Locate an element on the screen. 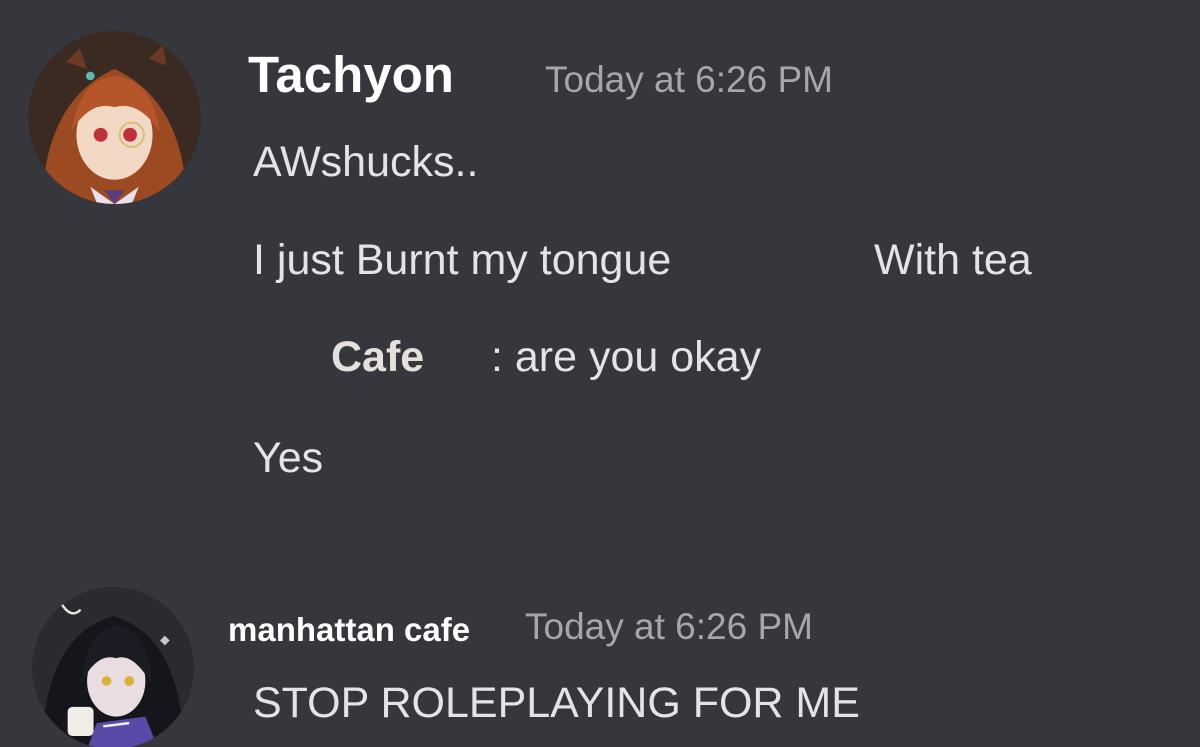 Image resolution: width=1200 pixels, height=747 pixels. anime-avatar-black-hair-icon is located at coordinates (113, 667).